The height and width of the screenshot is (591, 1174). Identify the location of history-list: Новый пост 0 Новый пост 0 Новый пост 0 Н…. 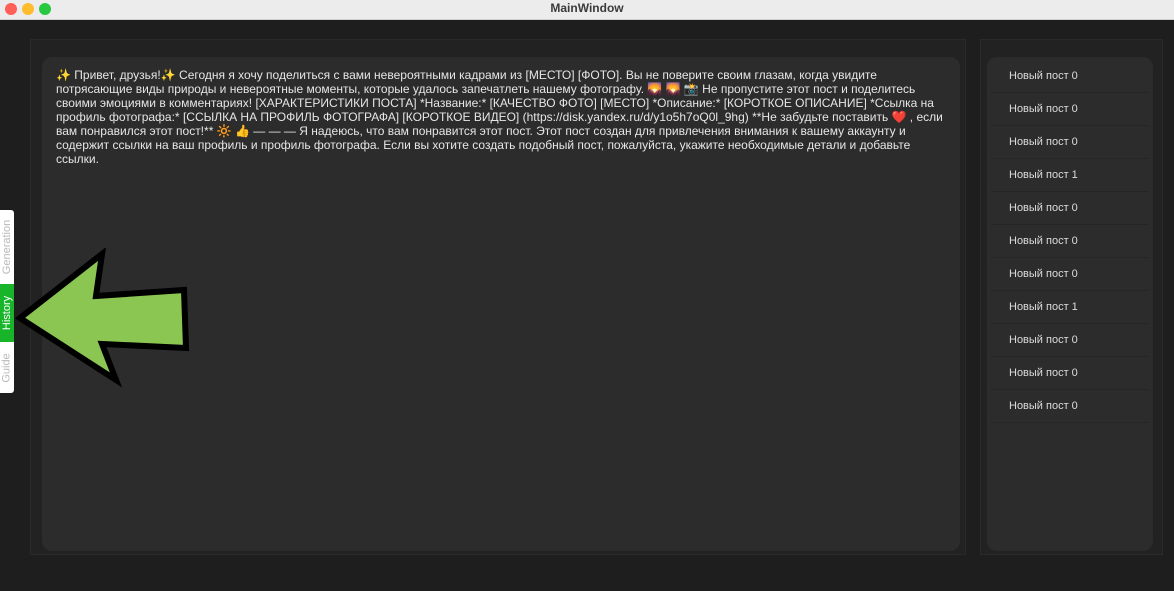
(1070, 304).